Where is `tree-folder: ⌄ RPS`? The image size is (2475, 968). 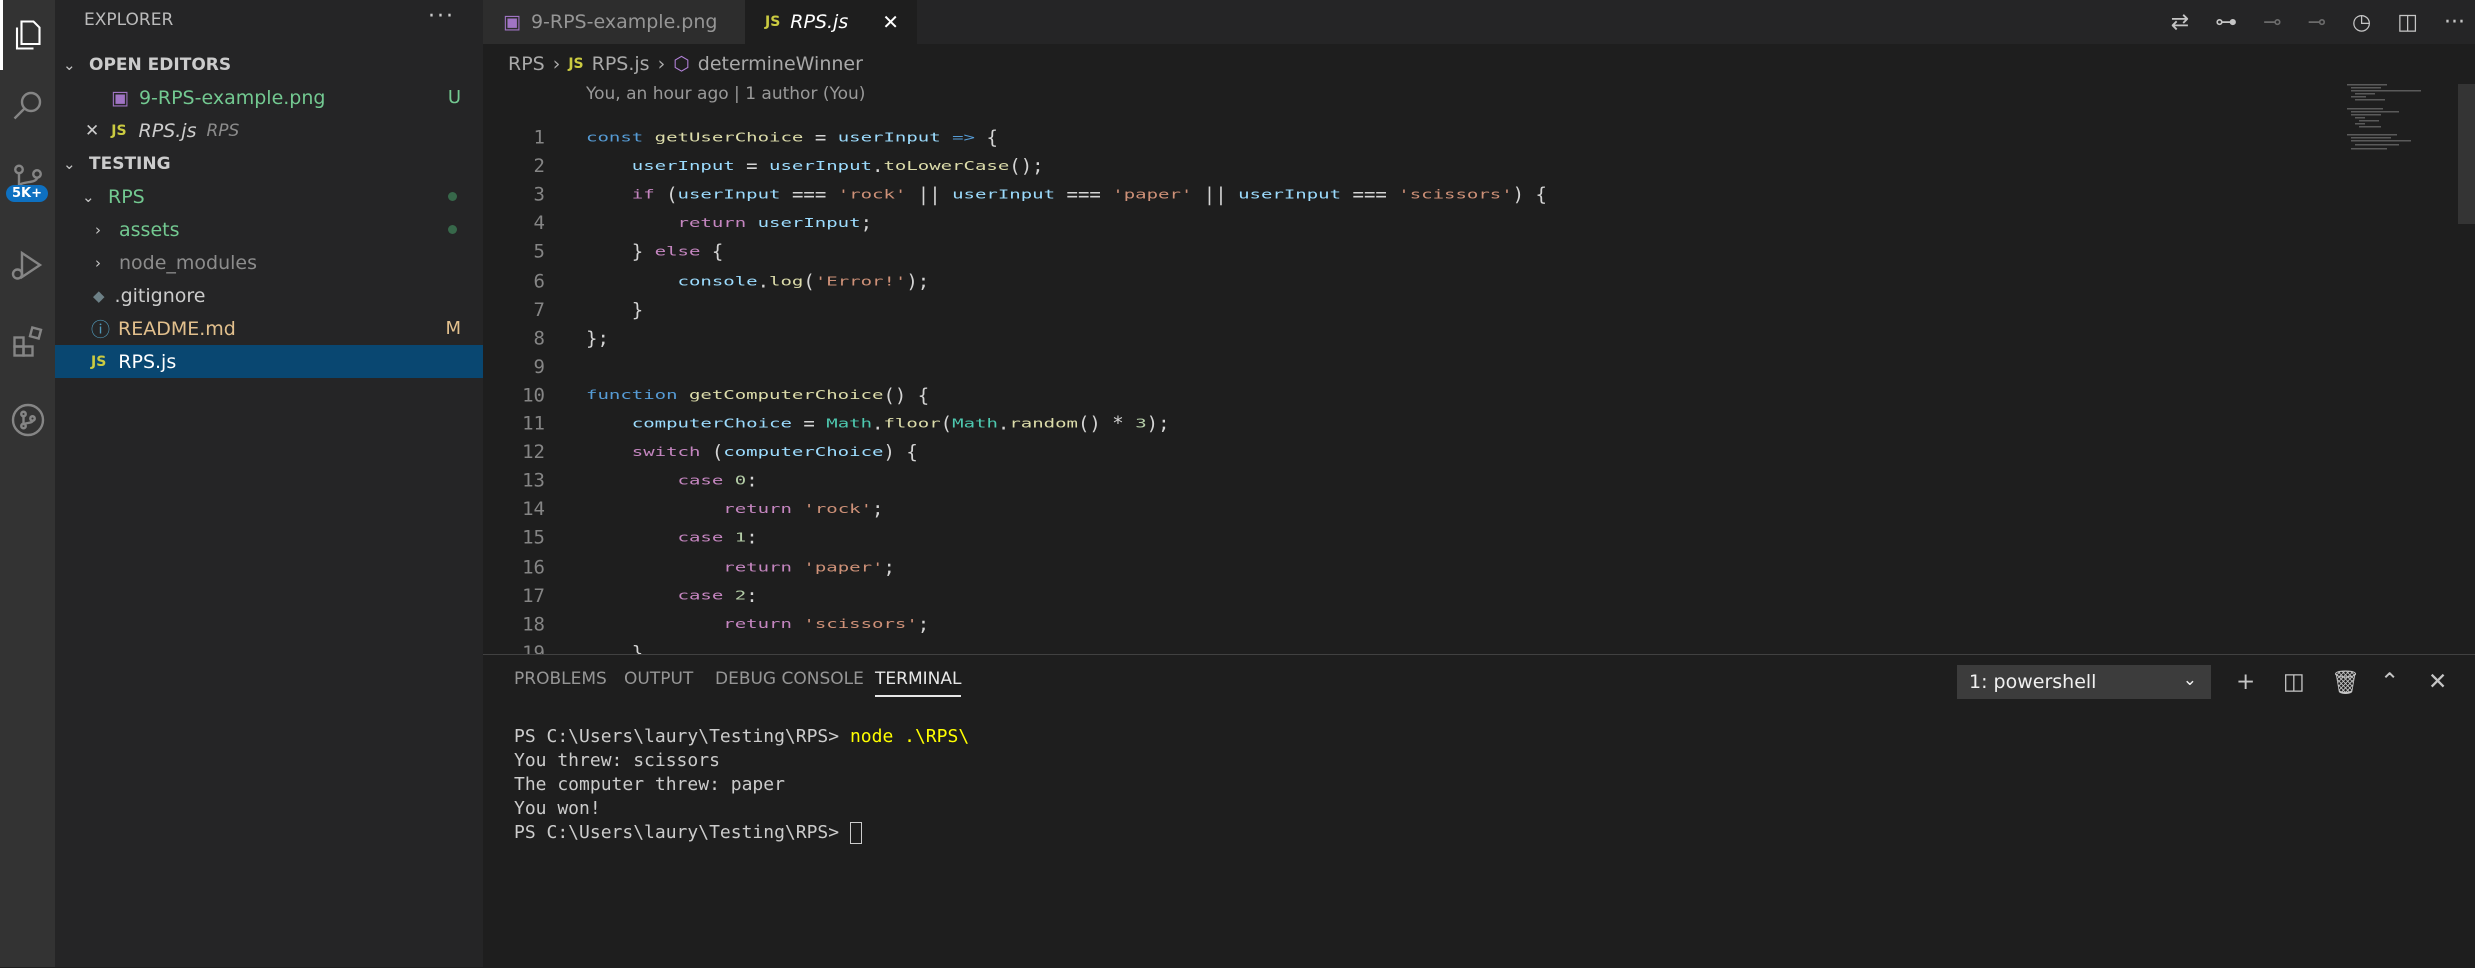
tree-folder: ⌄ RPS is located at coordinates (269, 196).